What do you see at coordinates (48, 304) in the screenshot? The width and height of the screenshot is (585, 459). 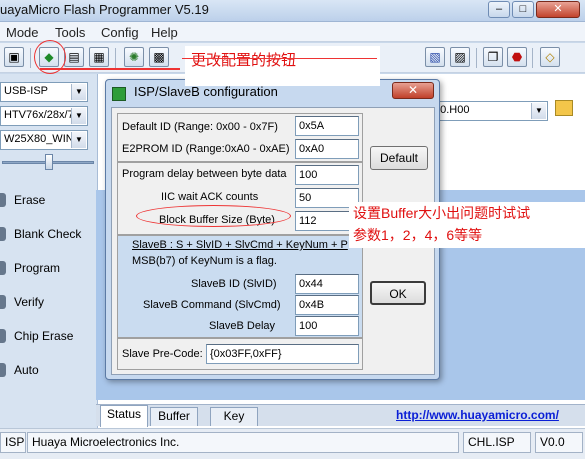 I see `verify-action: Verify` at bounding box center [48, 304].